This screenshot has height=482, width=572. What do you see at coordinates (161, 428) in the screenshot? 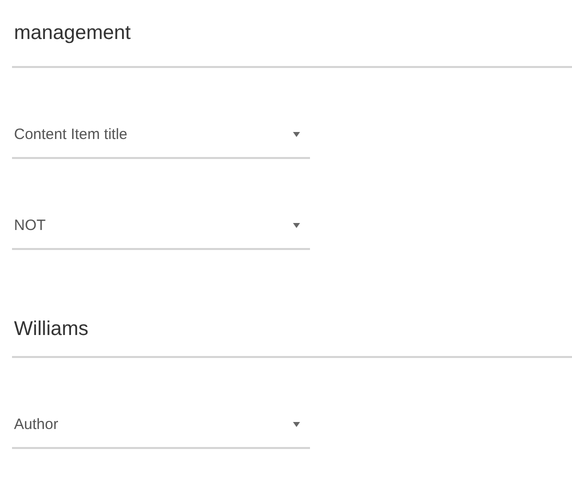
I see `dropdown: Author` at bounding box center [161, 428].